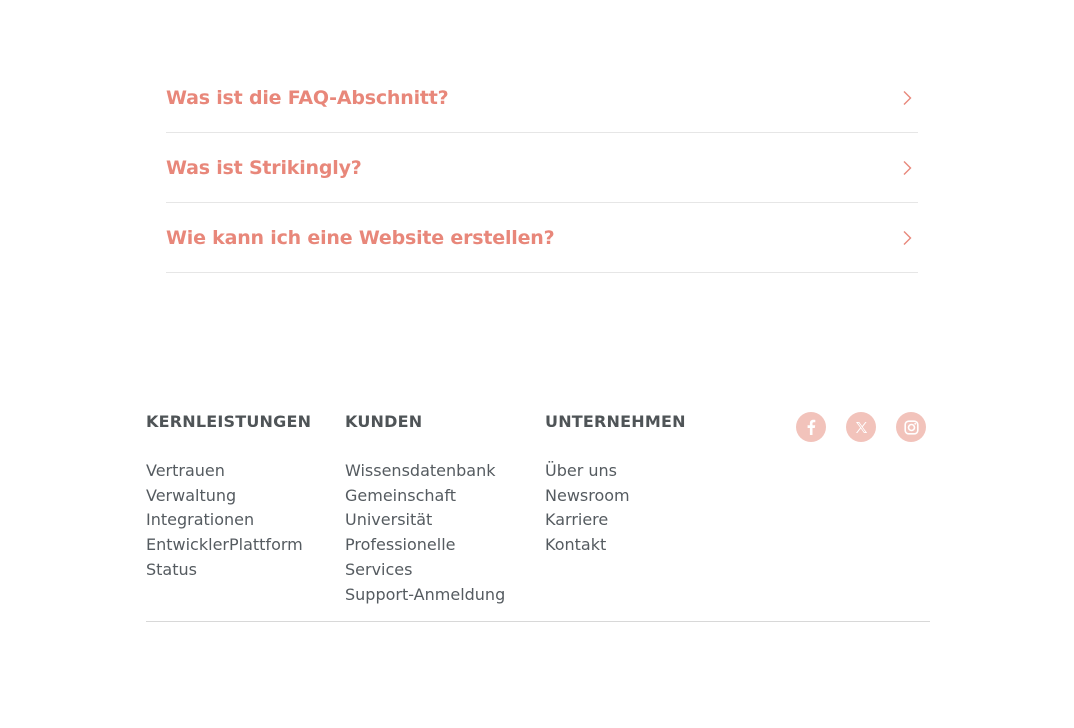  Describe the element at coordinates (264, 167) in the screenshot. I see `faq-question: Was ist Strikingly?` at that location.